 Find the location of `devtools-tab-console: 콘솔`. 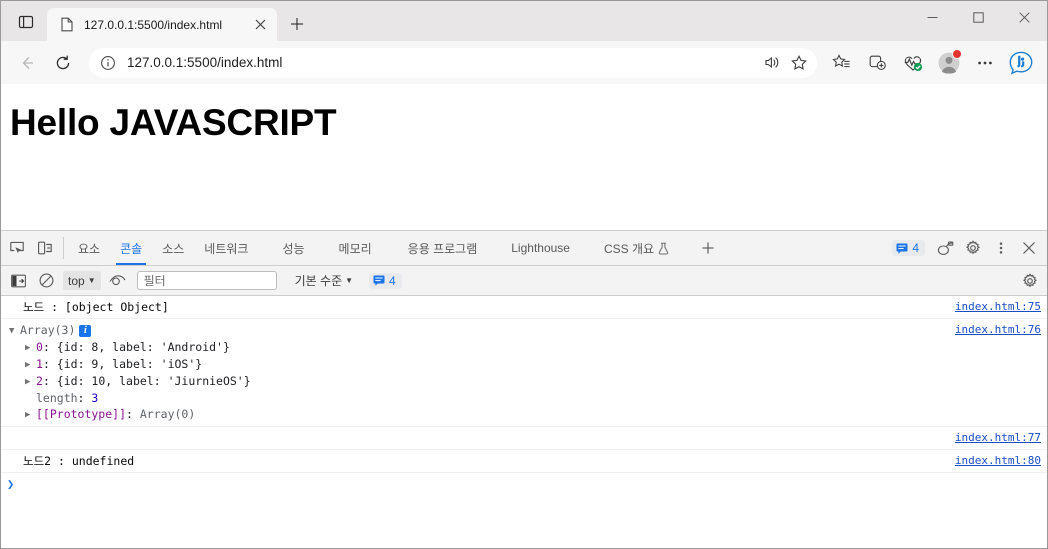

devtools-tab-console: 콘솔 is located at coordinates (131, 248).